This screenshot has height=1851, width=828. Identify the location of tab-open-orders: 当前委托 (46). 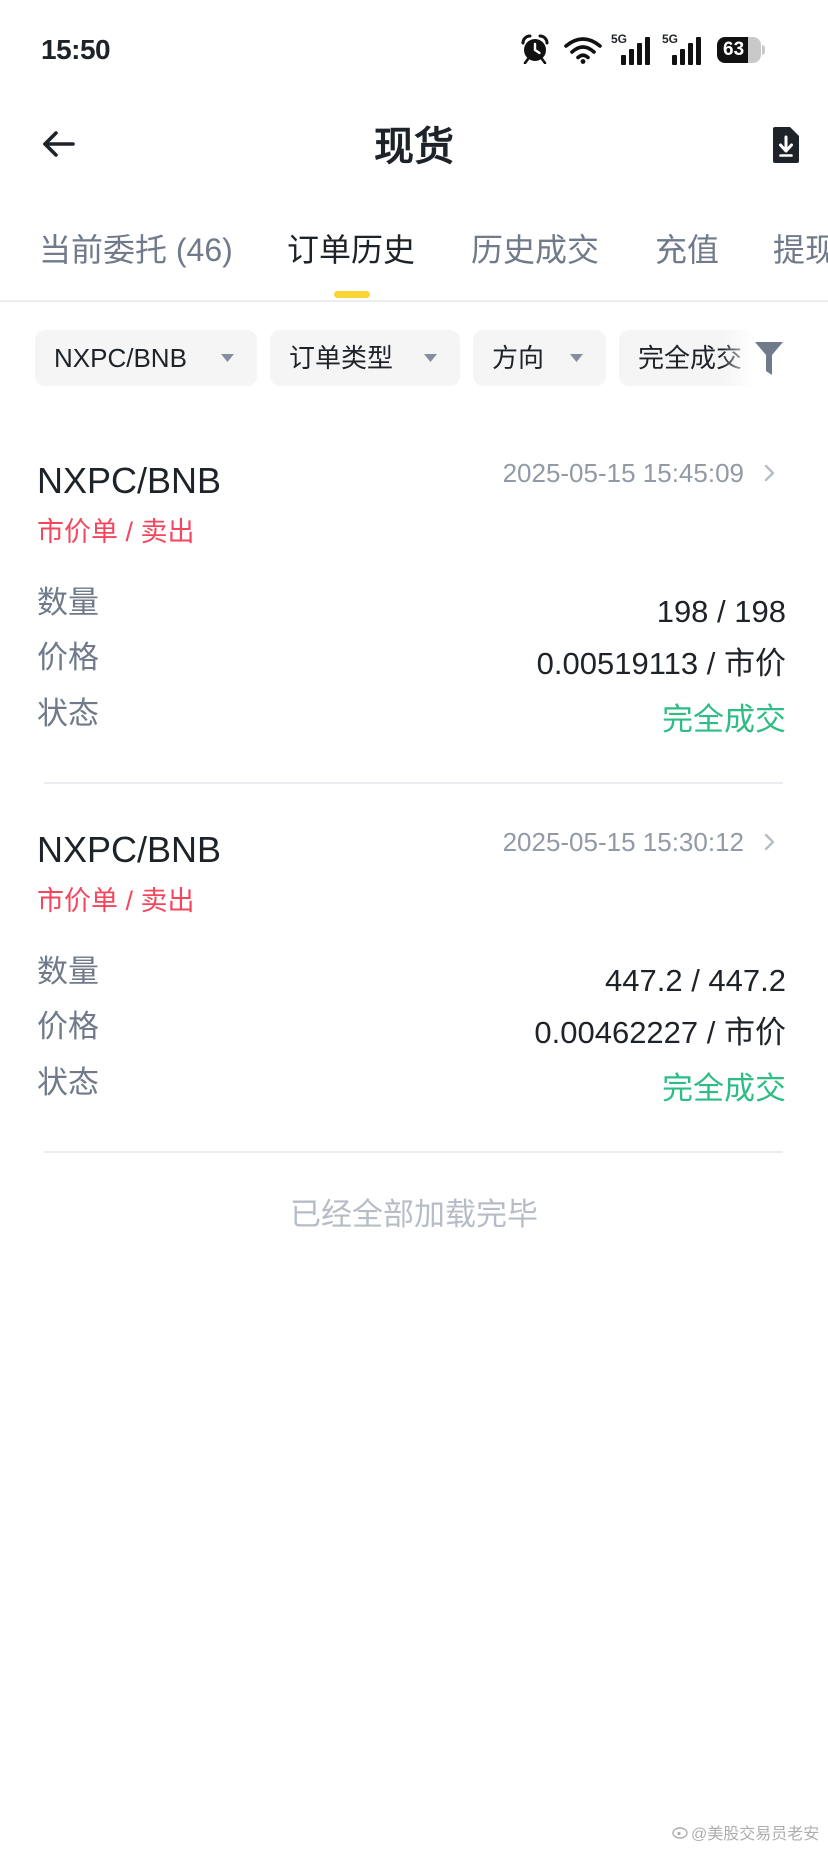
(136, 250).